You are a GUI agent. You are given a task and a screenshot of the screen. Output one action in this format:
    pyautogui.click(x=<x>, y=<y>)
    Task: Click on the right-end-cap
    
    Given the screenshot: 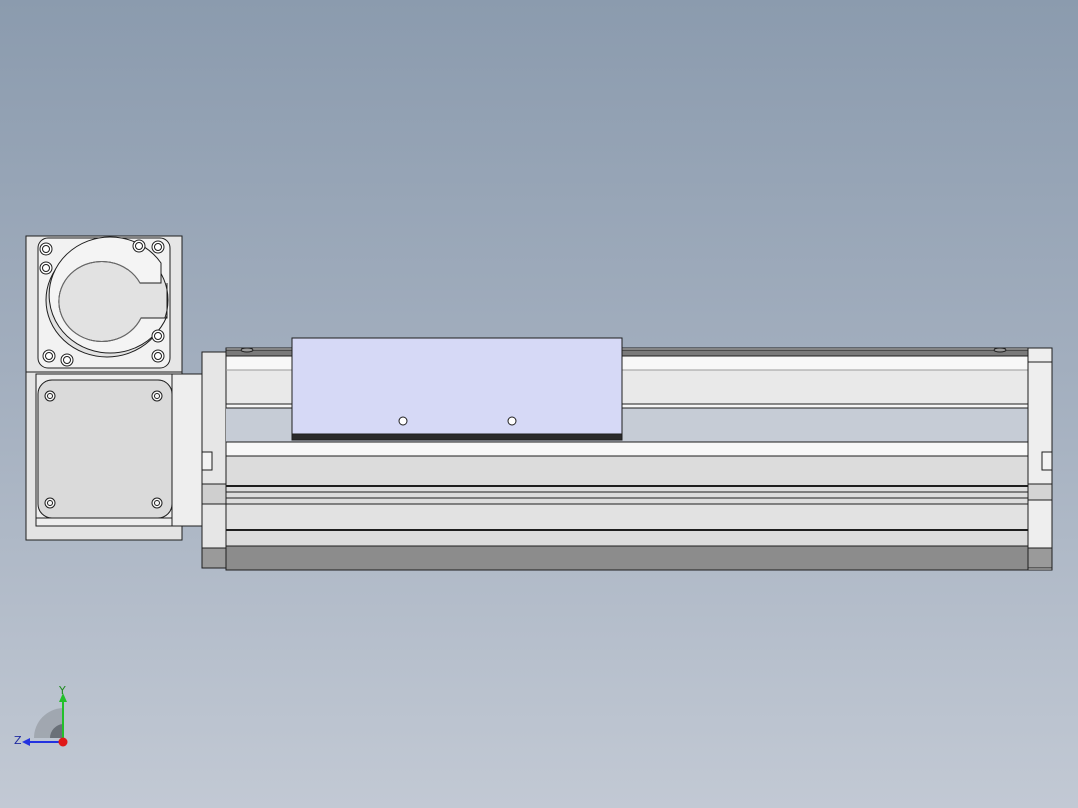 What is the action you would take?
    pyautogui.click(x=1040, y=459)
    